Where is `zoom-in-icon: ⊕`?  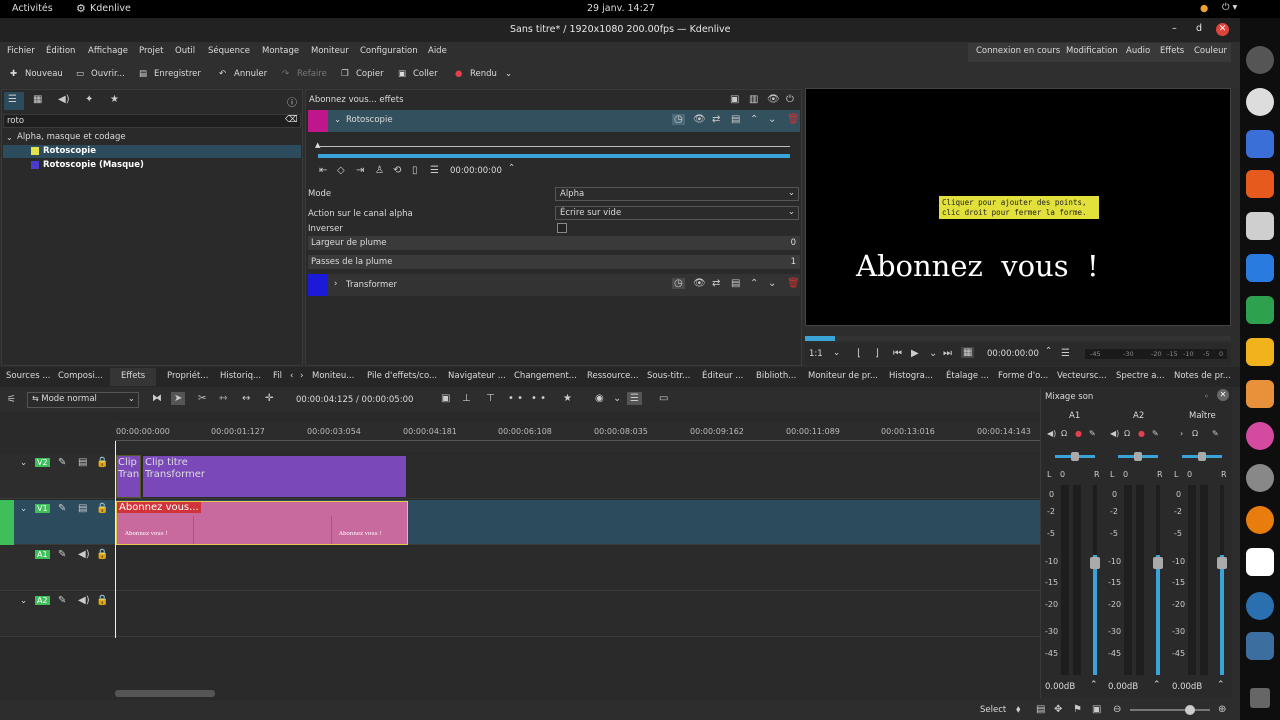 zoom-in-icon: ⊕ is located at coordinates (1222, 709).